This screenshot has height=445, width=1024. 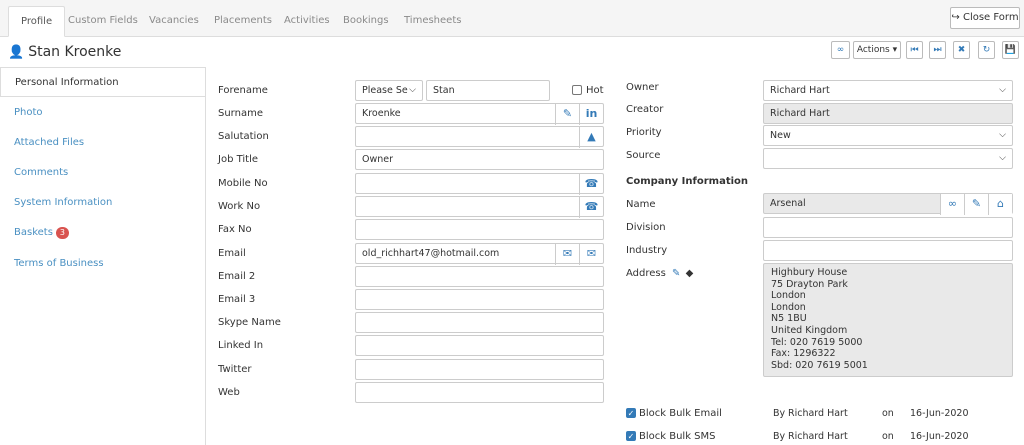 What do you see at coordinates (939, 413) in the screenshot?
I see `block-email-date: 16-Jun-2020` at bounding box center [939, 413].